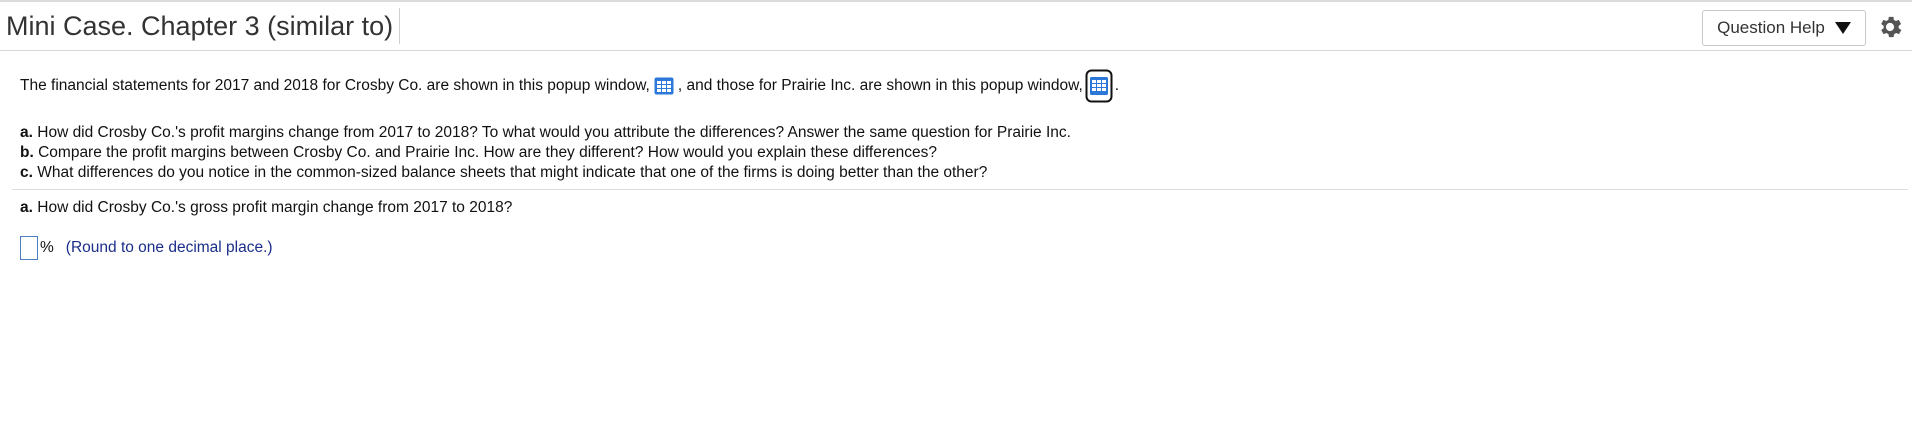 This screenshot has width=1912, height=423. I want to click on answer-row: % (Round to one decimal place.), so click(956, 248).